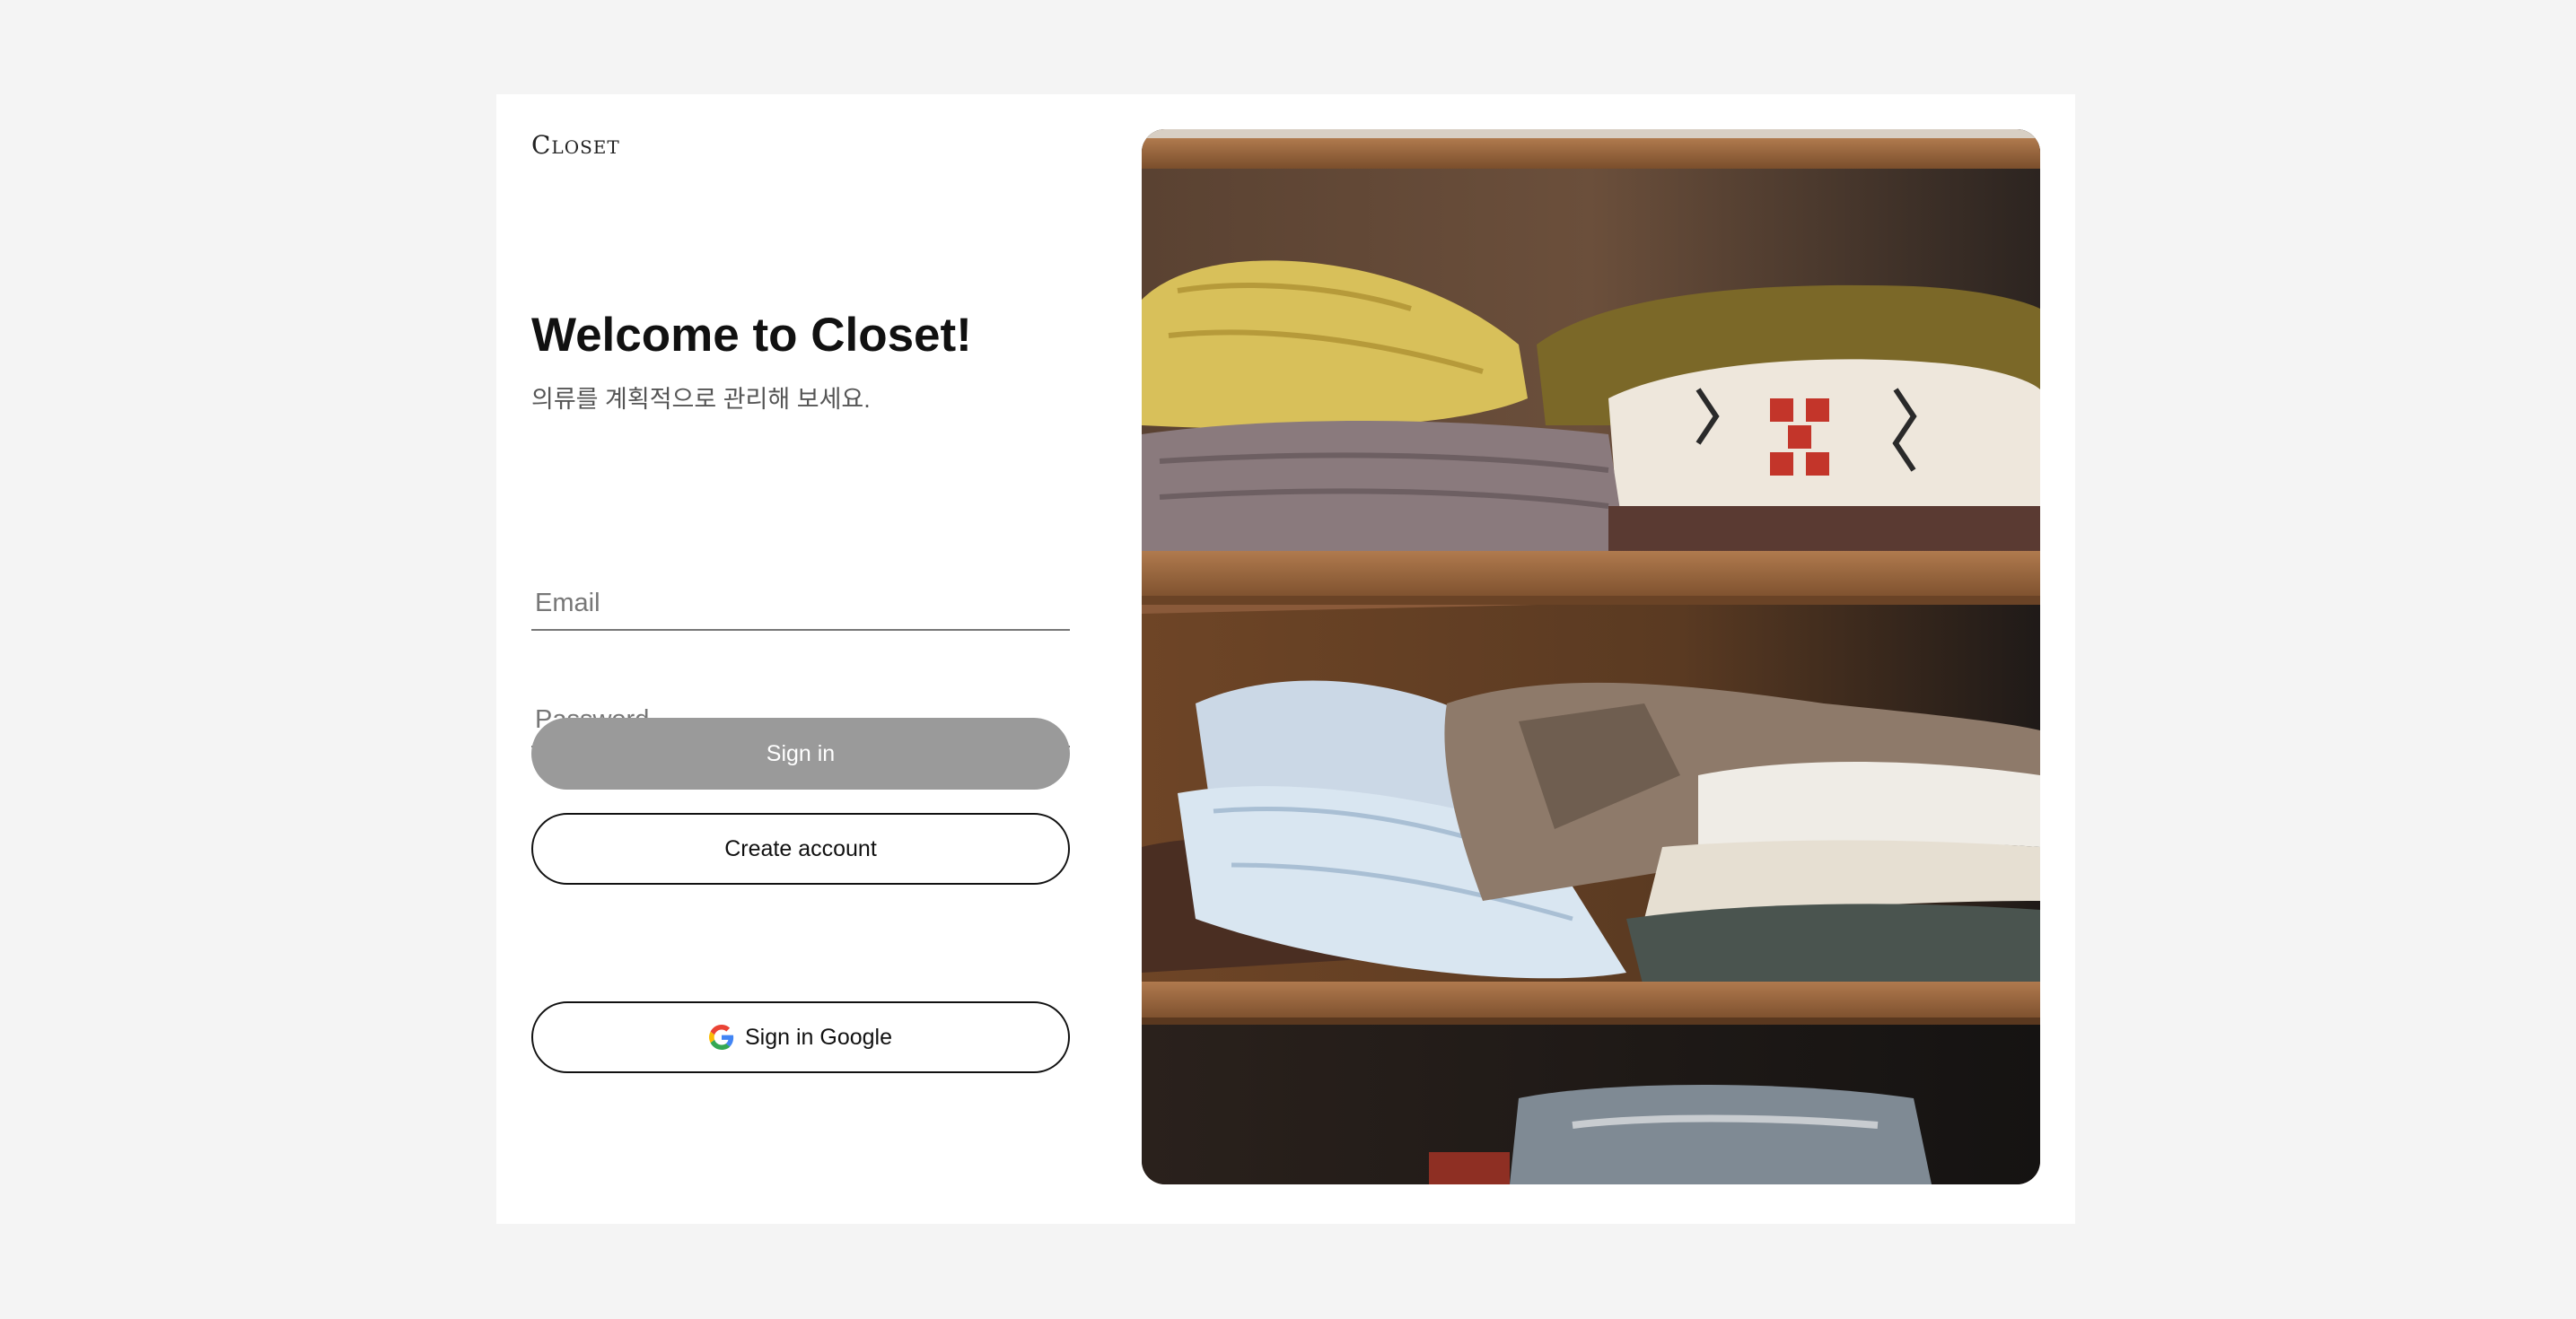 This screenshot has width=2576, height=1319. What do you see at coordinates (800, 604) in the screenshot?
I see `email-field` at bounding box center [800, 604].